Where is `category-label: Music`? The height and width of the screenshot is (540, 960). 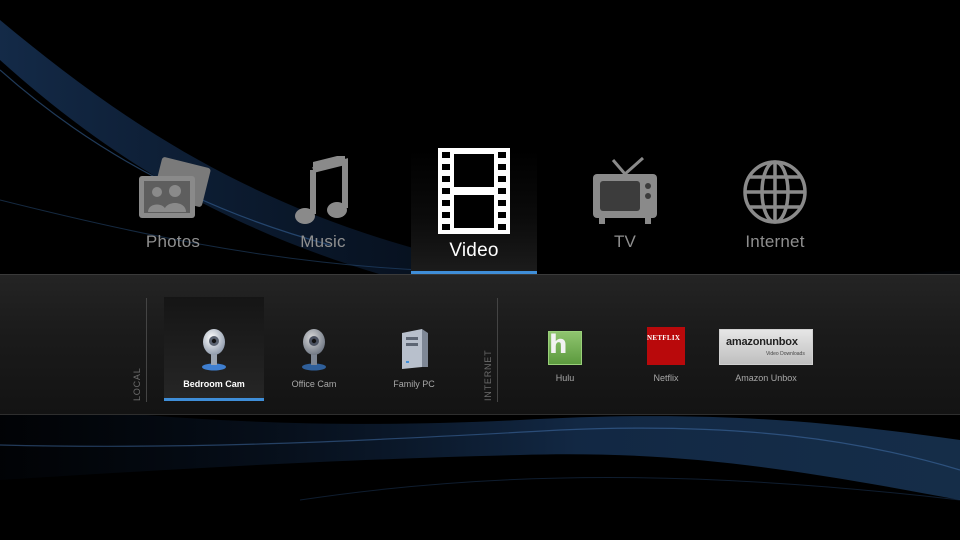 category-label: Music is located at coordinates (323, 241).